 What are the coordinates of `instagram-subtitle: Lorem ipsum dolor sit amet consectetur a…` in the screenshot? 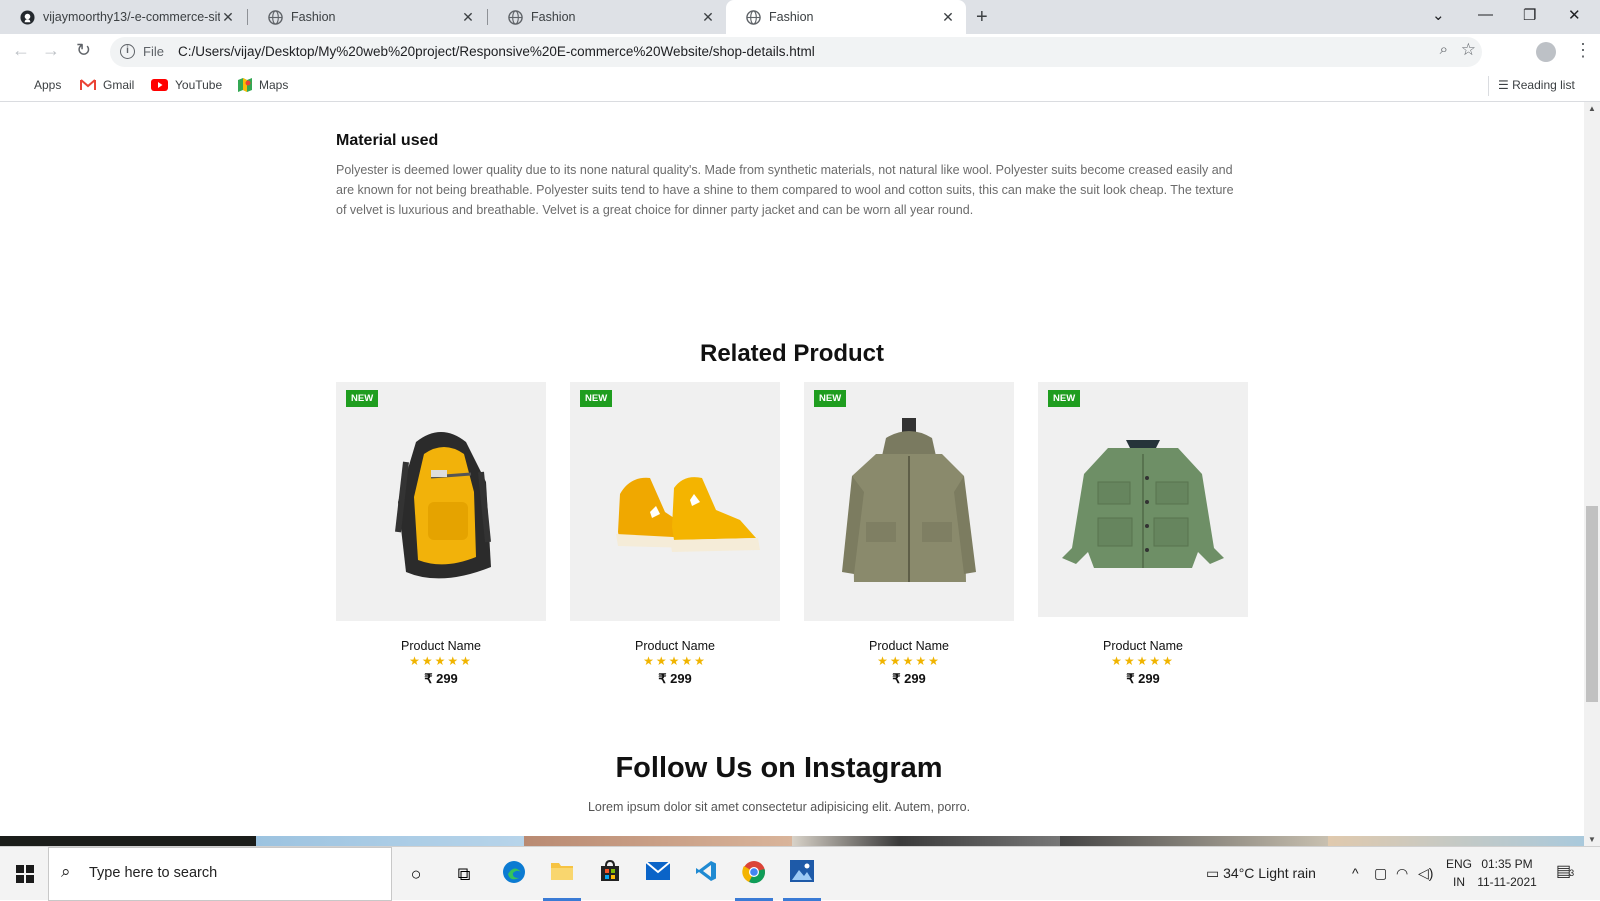 It's located at (779, 807).